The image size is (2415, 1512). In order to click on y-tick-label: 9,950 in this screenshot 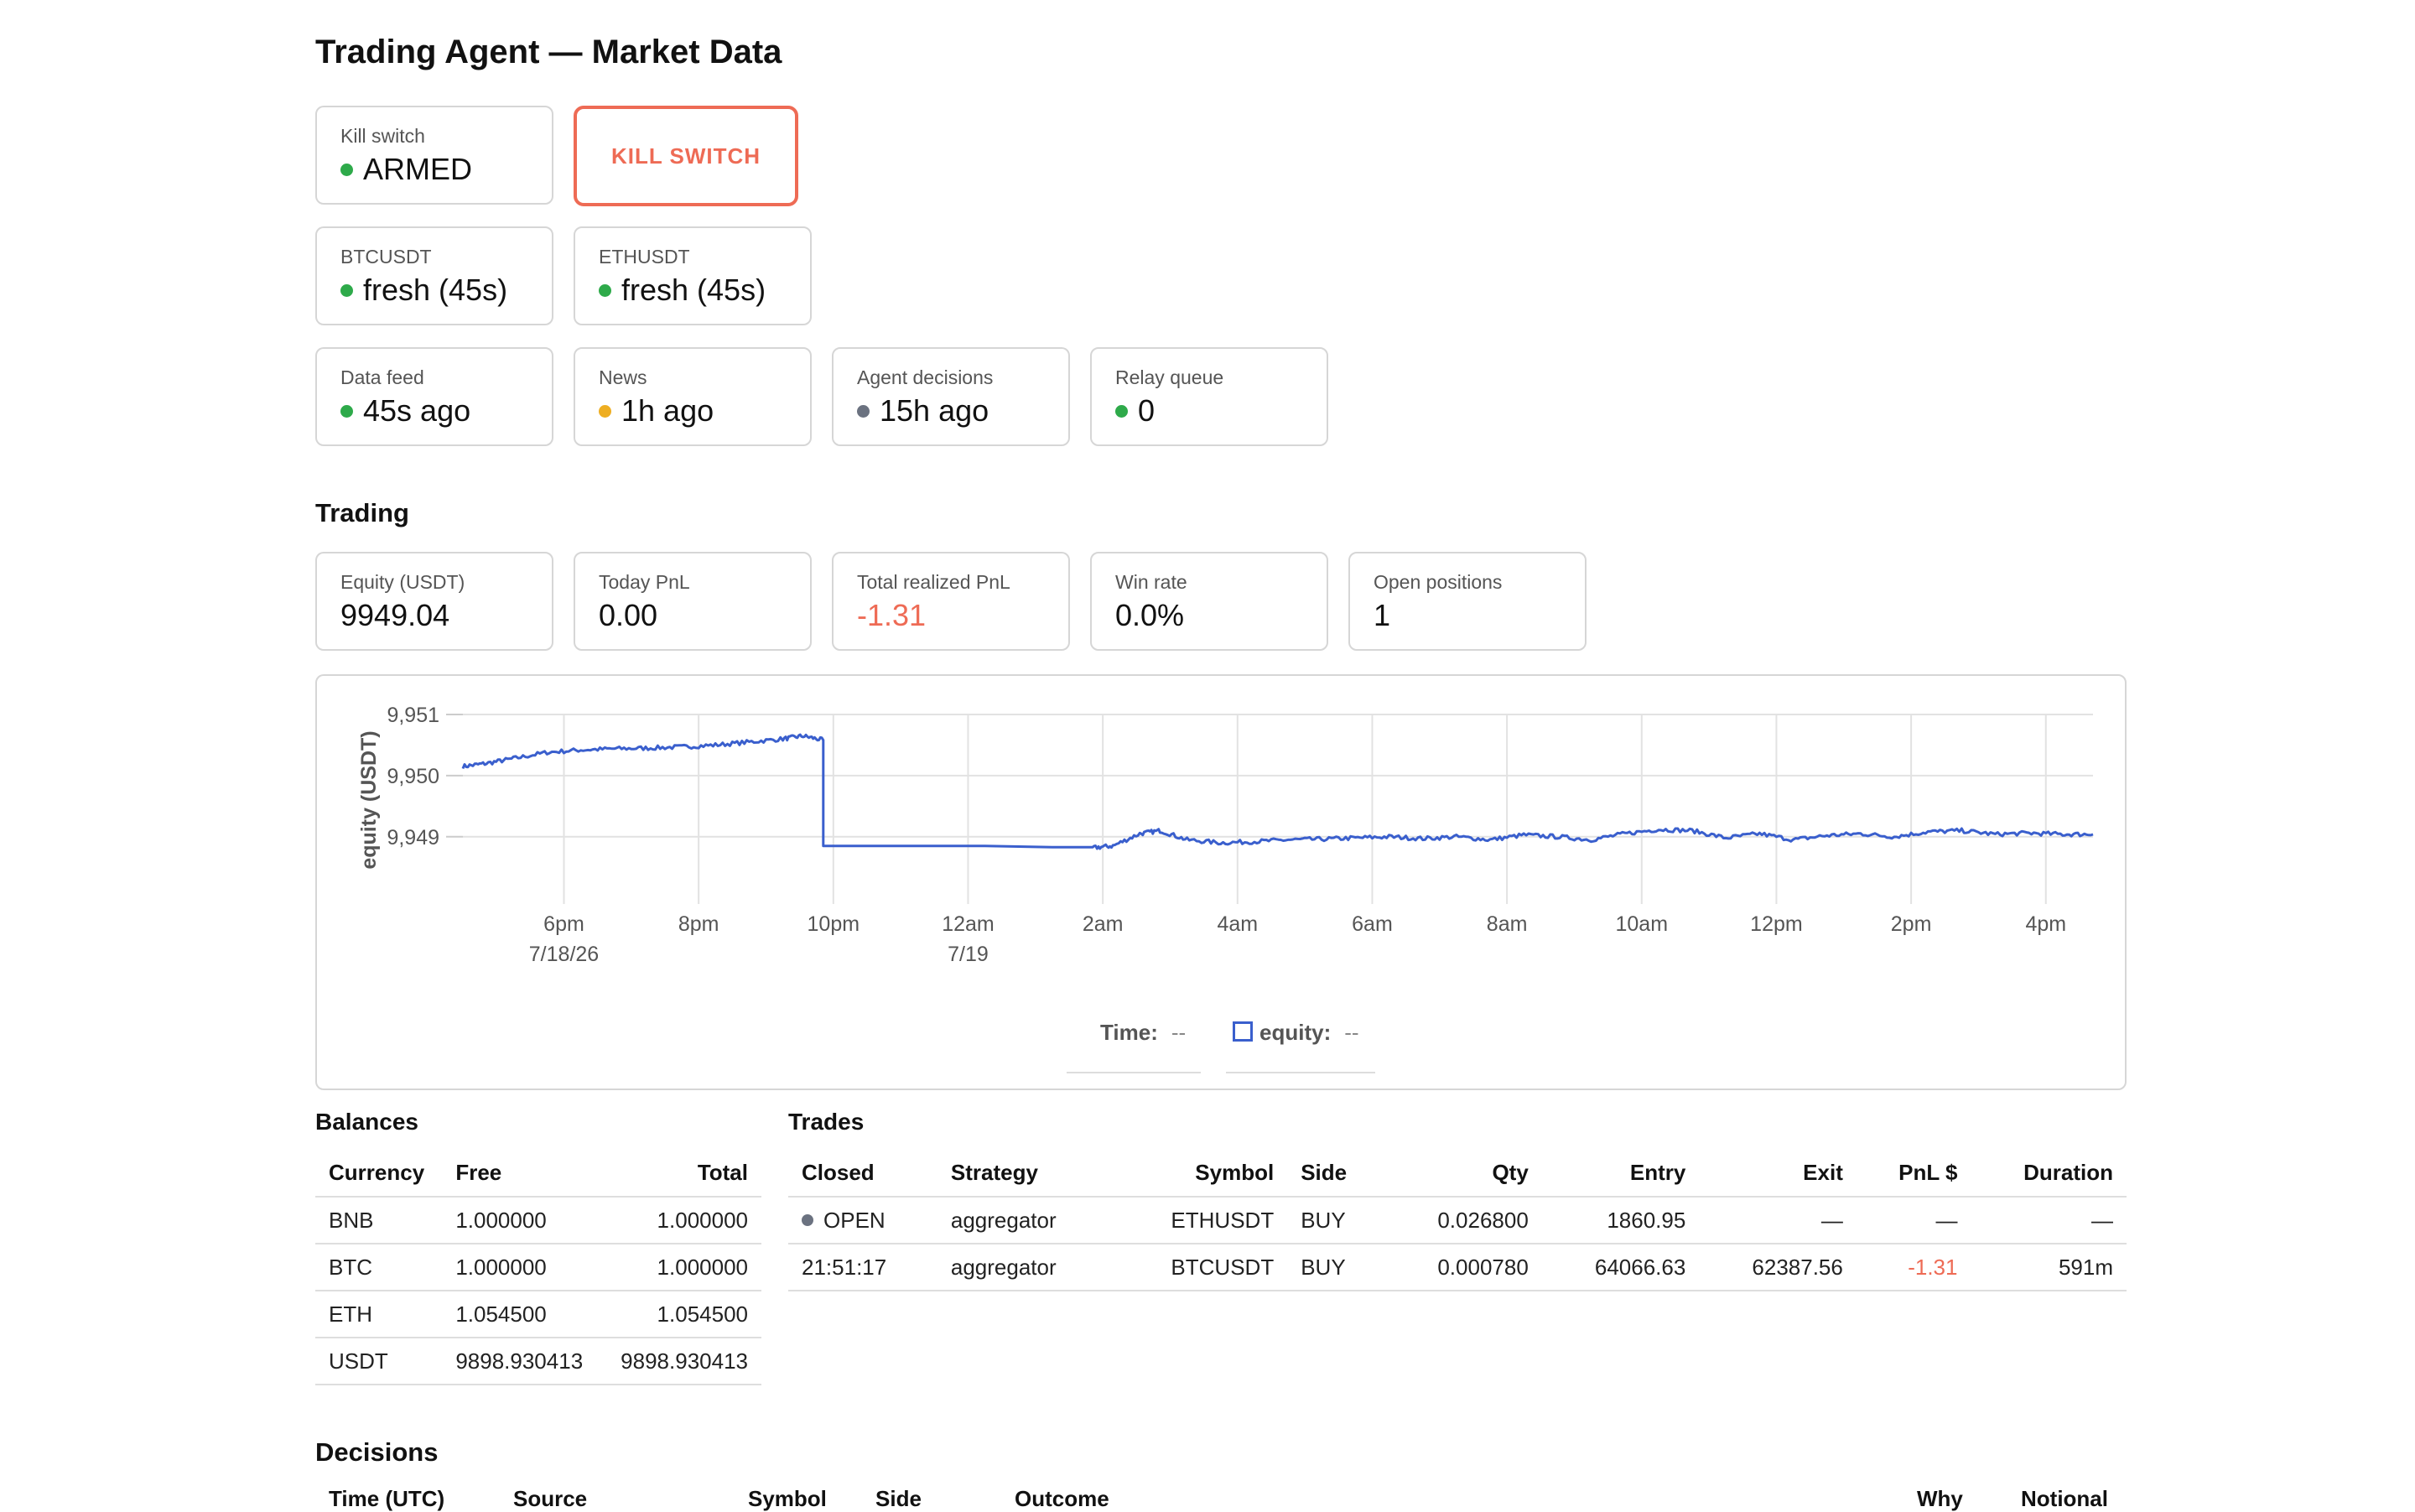, I will do `click(413, 776)`.